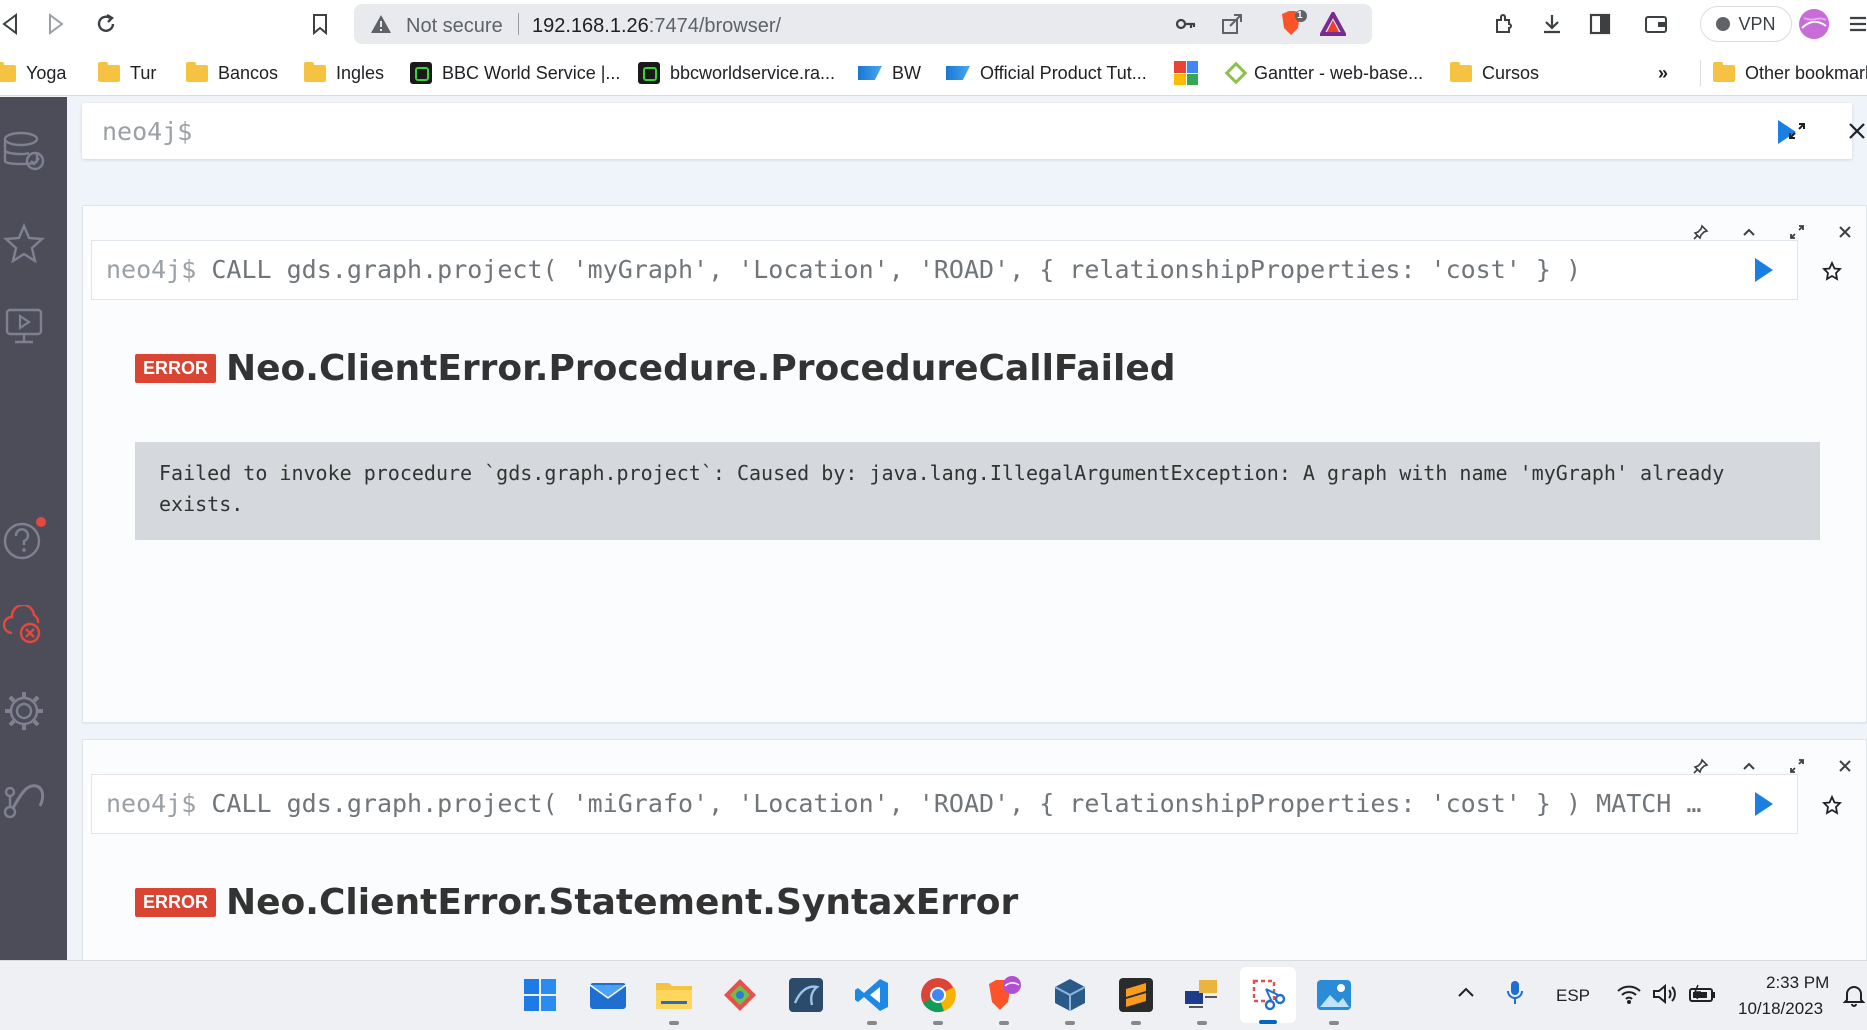 This screenshot has height=1030, width=1867. Describe the element at coordinates (1663, 73) in the screenshot. I see `more-bookmarks-button: »` at that location.